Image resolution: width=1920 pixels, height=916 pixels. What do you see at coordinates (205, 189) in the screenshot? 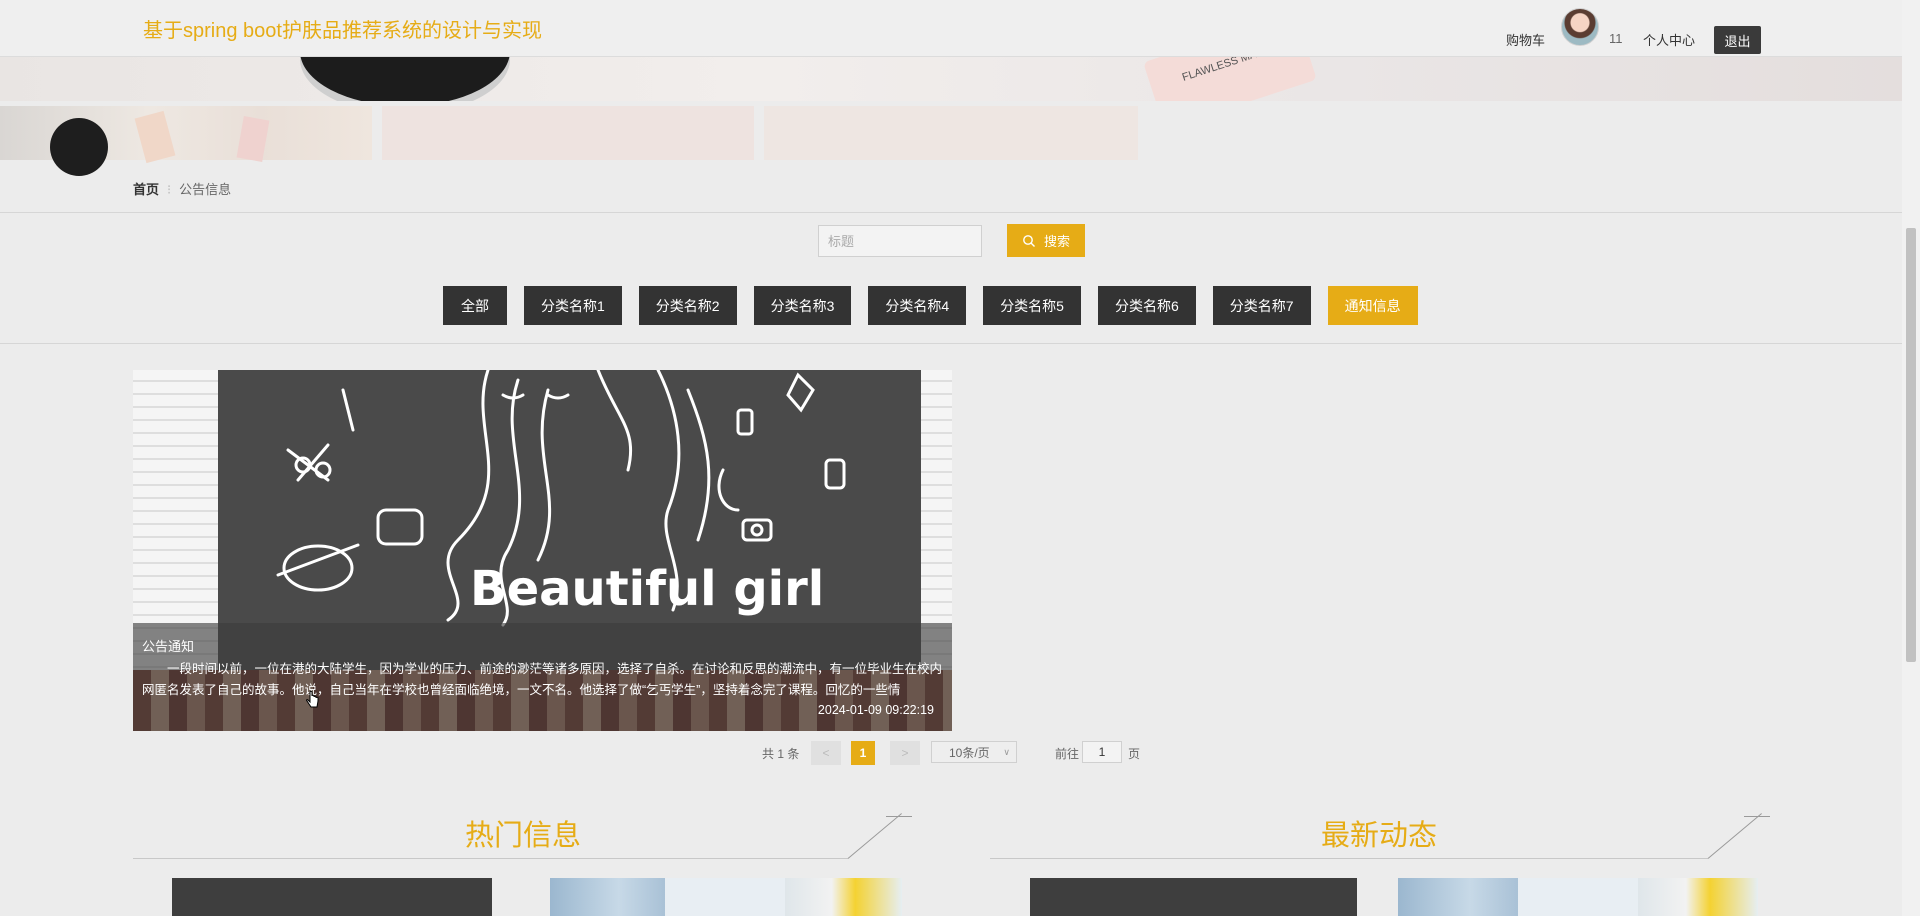
I see `breadcrumb-current: 公告信息` at bounding box center [205, 189].